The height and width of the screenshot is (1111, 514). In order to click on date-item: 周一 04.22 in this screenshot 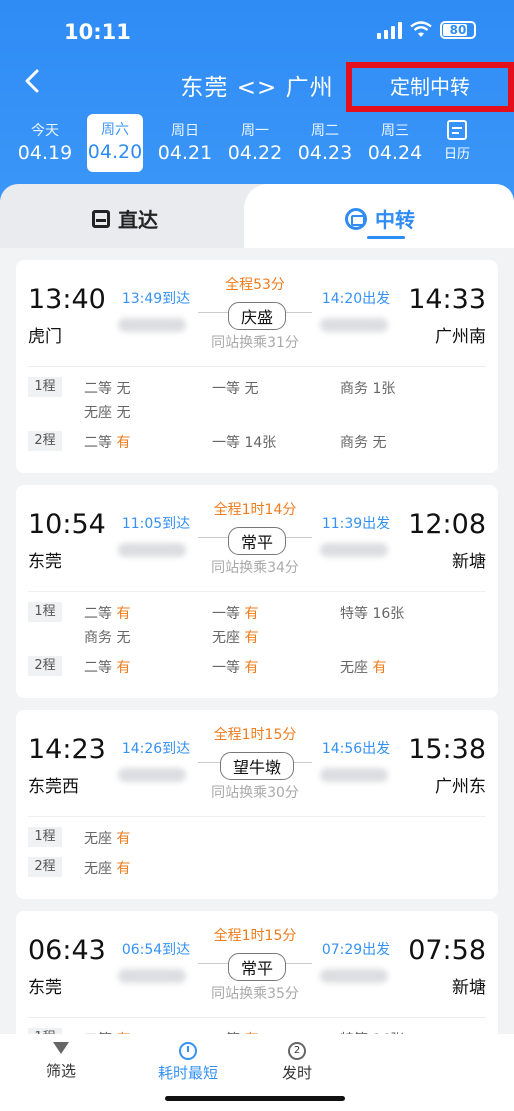, I will do `click(255, 143)`.